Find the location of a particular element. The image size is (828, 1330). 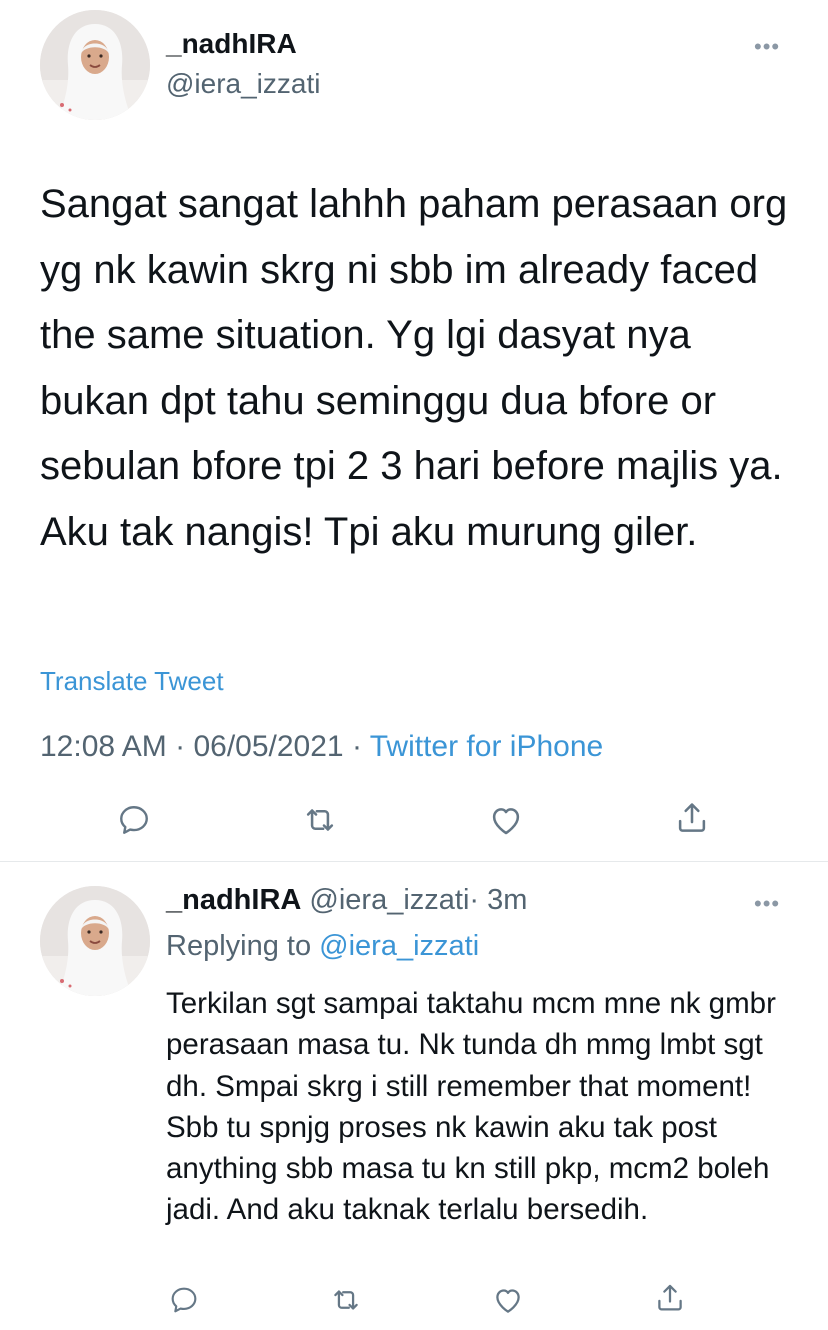

replying-to-handle-link: @iera_izzati is located at coordinates (399, 946).